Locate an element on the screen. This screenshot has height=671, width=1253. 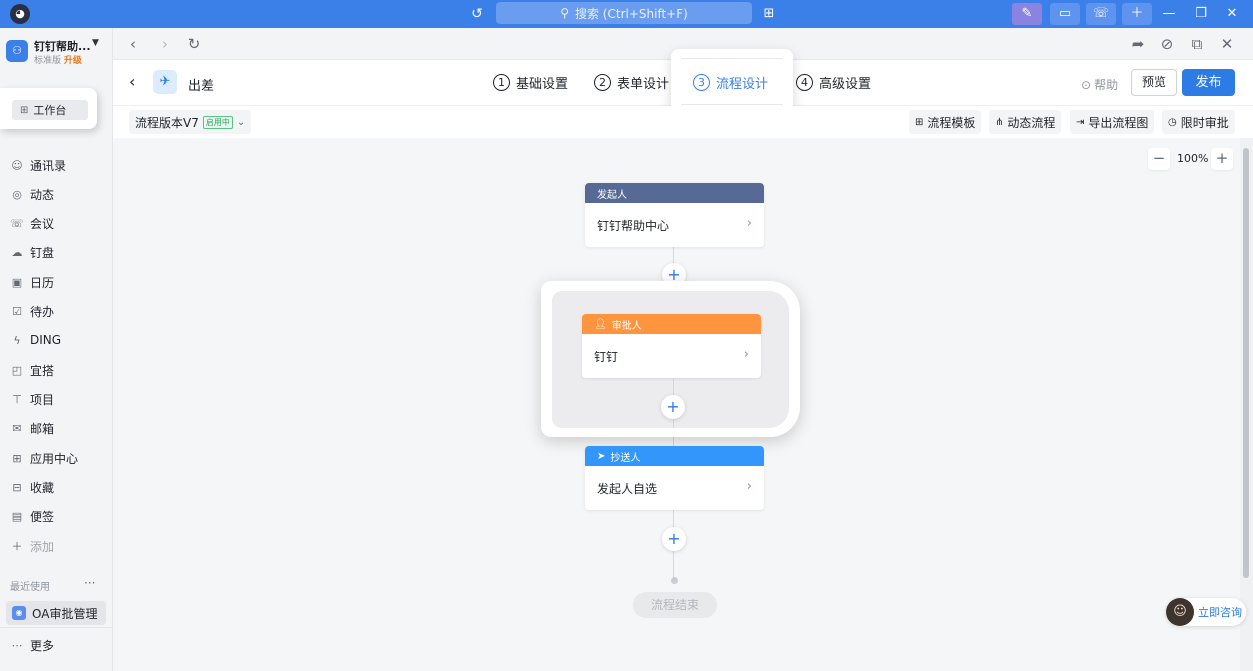
recent-section-label: 最近使用 is located at coordinates (30, 587).